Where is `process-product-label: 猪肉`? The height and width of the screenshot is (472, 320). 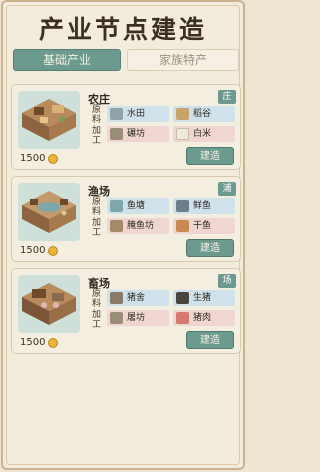
process-product-label: 猪肉 is located at coordinates (202, 318).